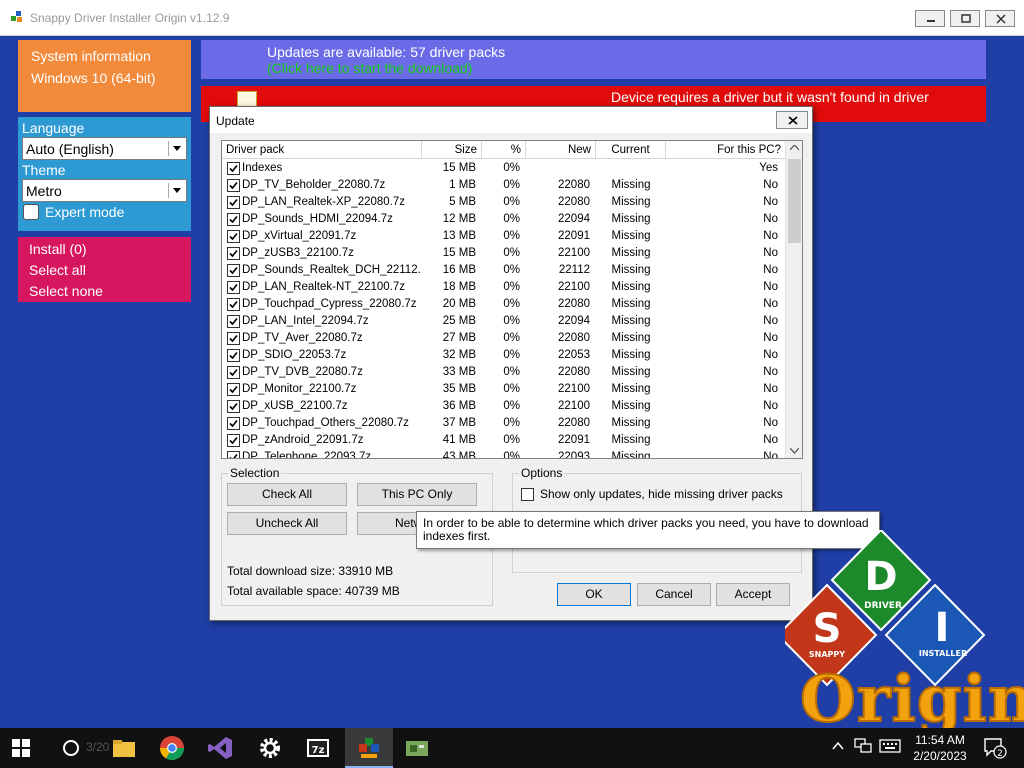 This screenshot has width=1024, height=768. Describe the element at coordinates (504, 372) in the screenshot. I see `table-row: DP_TV_DVB_22080.7z 33 MB 0% 22080 Missing No` at that location.